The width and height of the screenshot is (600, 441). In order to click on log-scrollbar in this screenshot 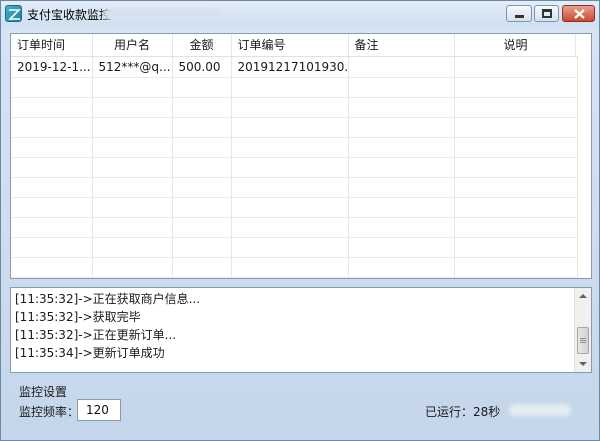, I will do `click(582, 330)`.